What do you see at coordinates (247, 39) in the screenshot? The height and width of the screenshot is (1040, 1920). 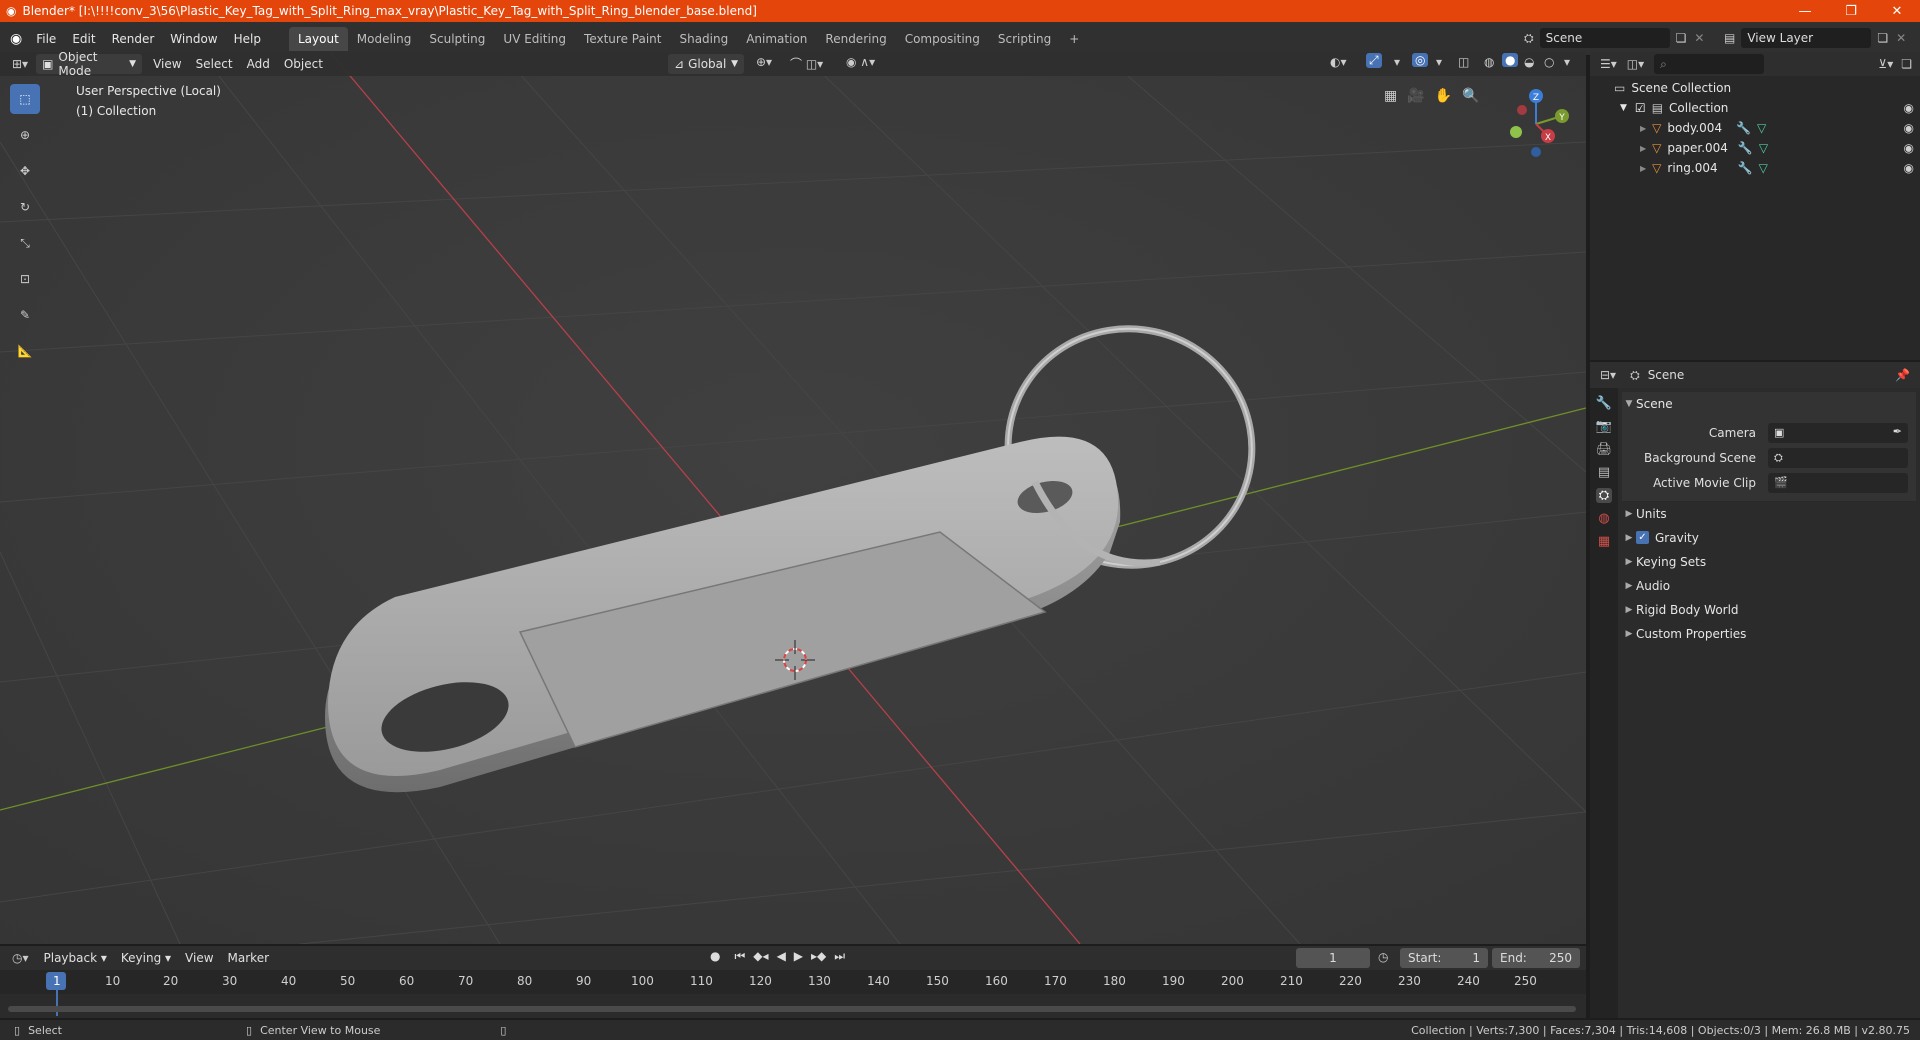 I see `menu-help: Help` at bounding box center [247, 39].